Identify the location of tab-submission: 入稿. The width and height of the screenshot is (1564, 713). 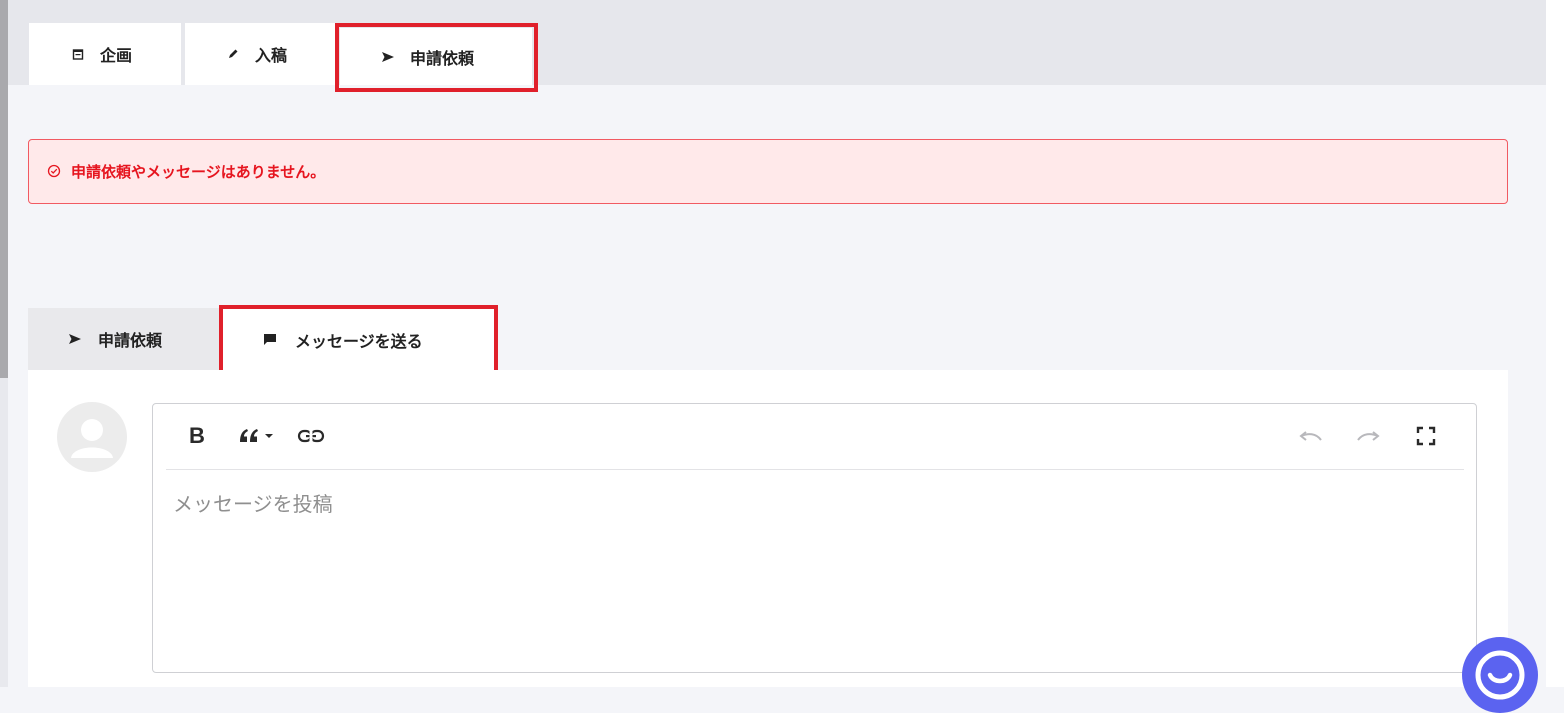
(260, 54).